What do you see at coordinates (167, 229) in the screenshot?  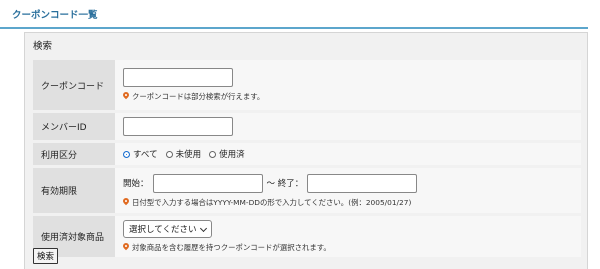 I see `target-product-select: 選択してください` at bounding box center [167, 229].